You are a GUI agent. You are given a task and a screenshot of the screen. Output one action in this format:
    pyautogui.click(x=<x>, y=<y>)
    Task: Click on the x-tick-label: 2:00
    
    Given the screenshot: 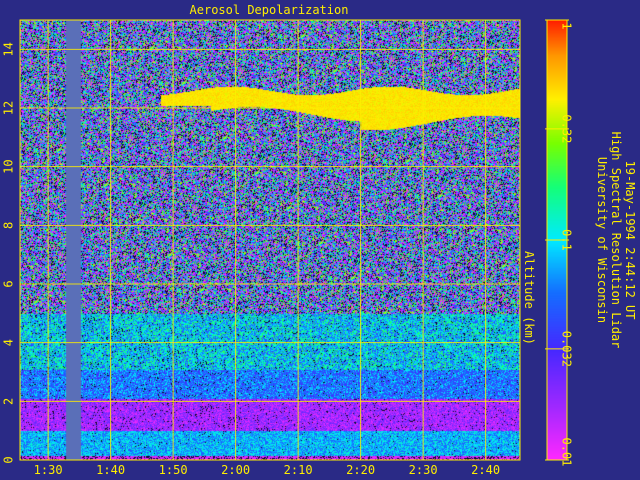 What is the action you would take?
    pyautogui.click(x=235, y=470)
    